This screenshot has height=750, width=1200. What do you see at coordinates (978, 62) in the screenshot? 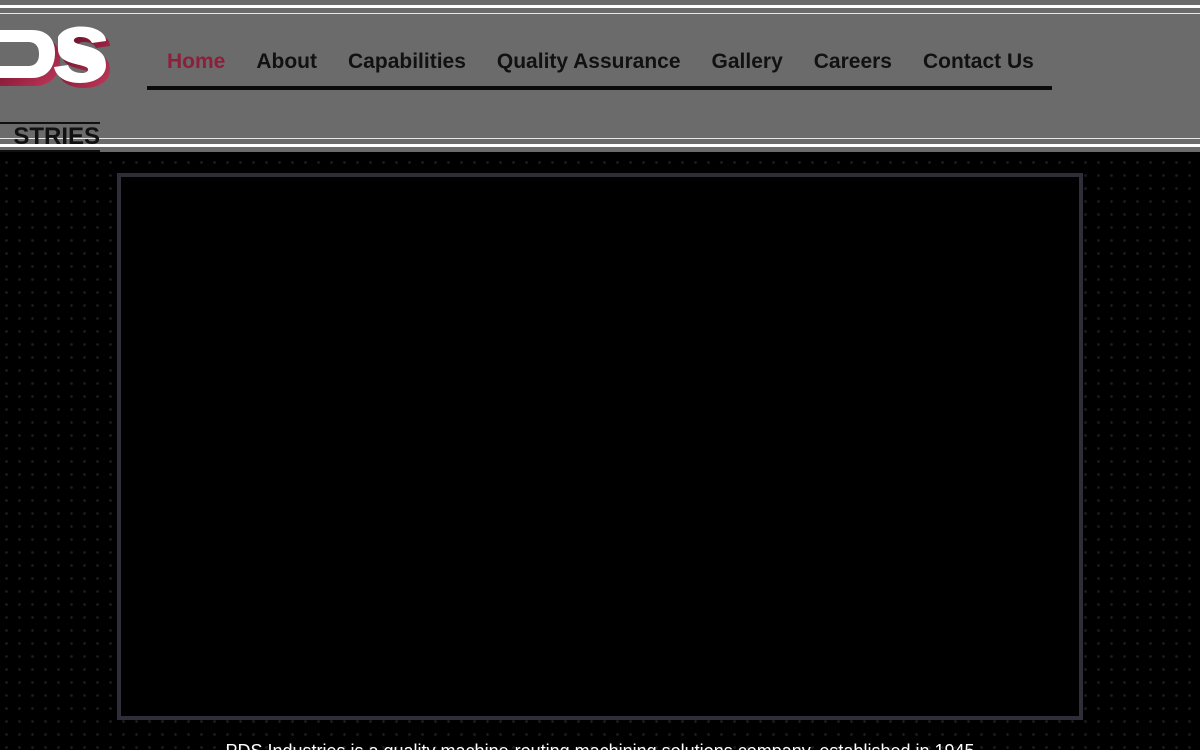
I see `nav-item-contact-us: Contact Us` at bounding box center [978, 62].